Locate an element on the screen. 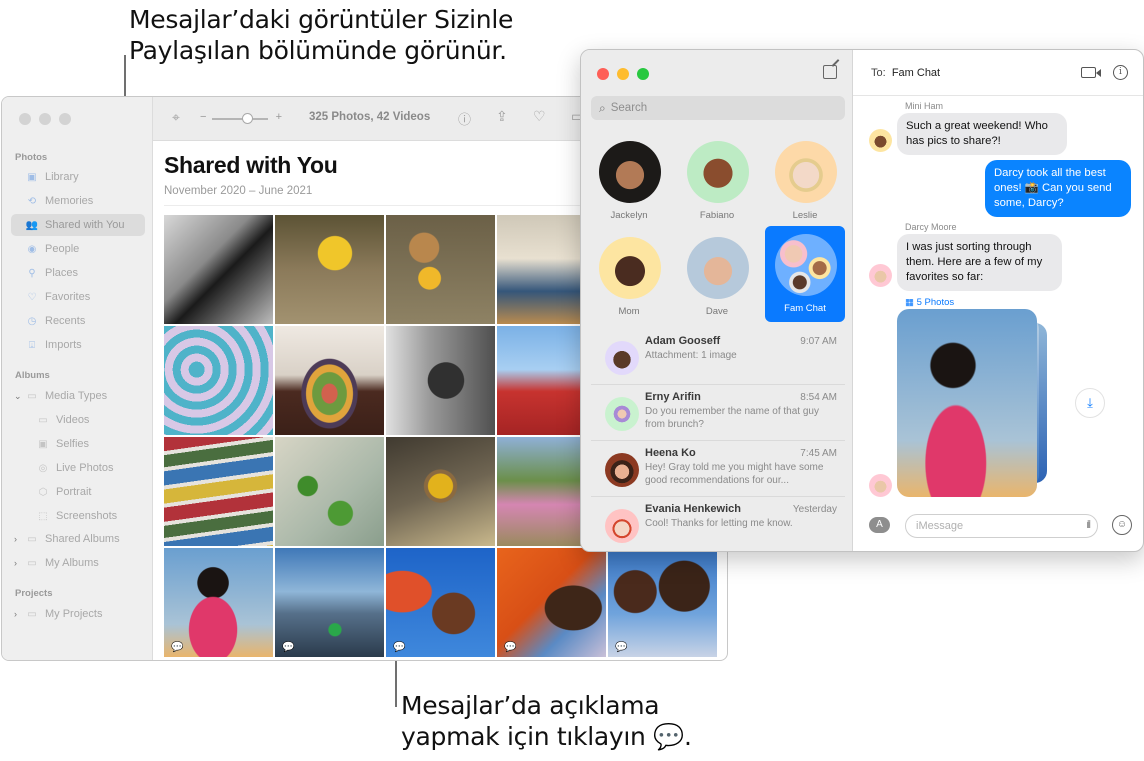  conversation-item: Adam Gooseff 9:07 AM Attachment: 1 image is located at coordinates (718, 357).